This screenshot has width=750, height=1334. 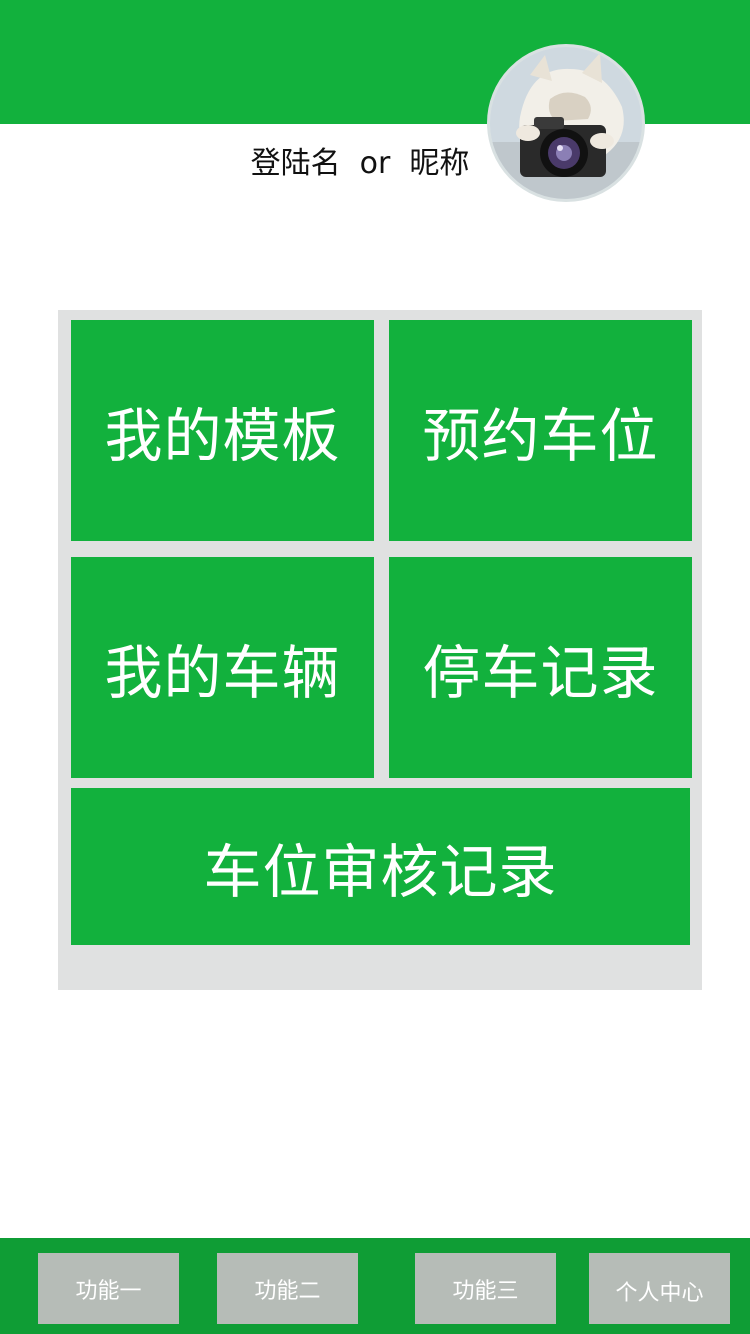 What do you see at coordinates (540, 430) in the screenshot?
I see `reserve-parking-button: 预约车位` at bounding box center [540, 430].